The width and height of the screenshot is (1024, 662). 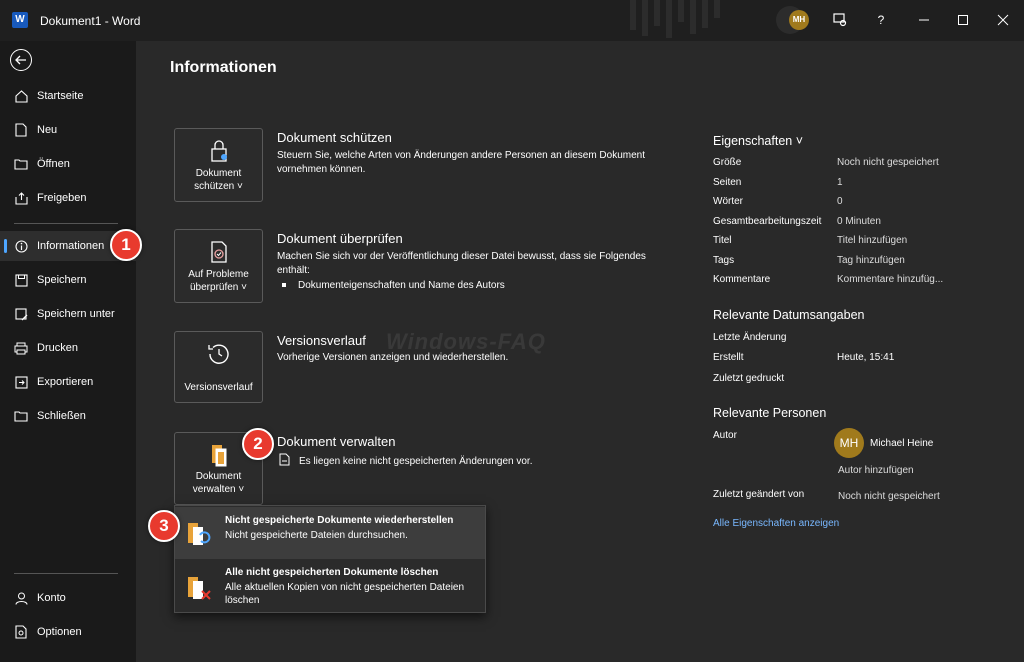 What do you see at coordinates (876, 470) in the screenshot?
I see `add-author-input: Autor hinzufügen` at bounding box center [876, 470].